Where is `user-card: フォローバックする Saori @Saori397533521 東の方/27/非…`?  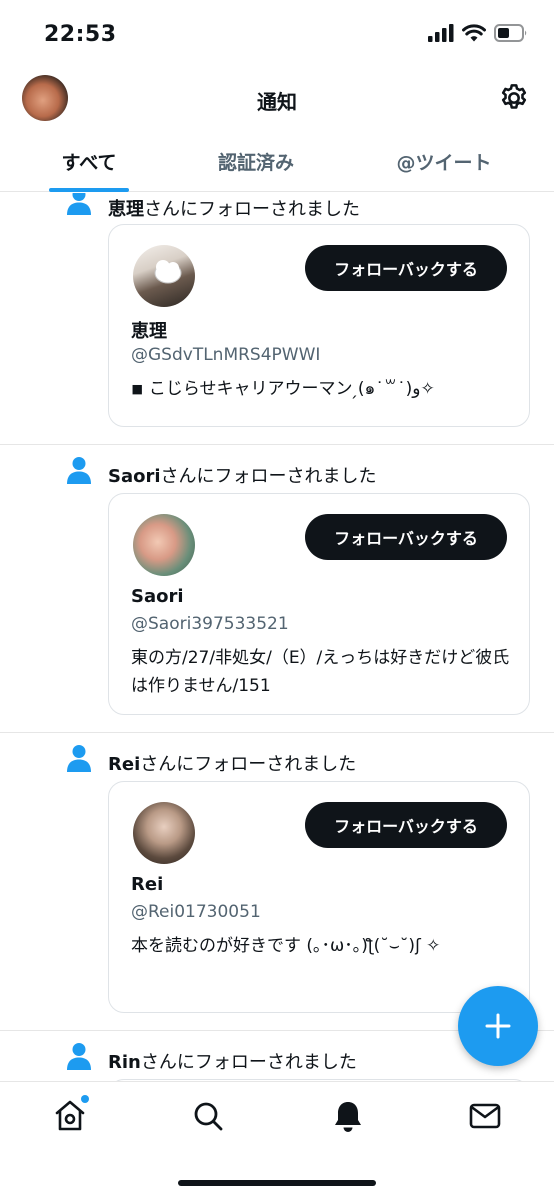
user-card: フォローバックする Saori @Saori397533521 東の方/27/非… is located at coordinates (319, 604).